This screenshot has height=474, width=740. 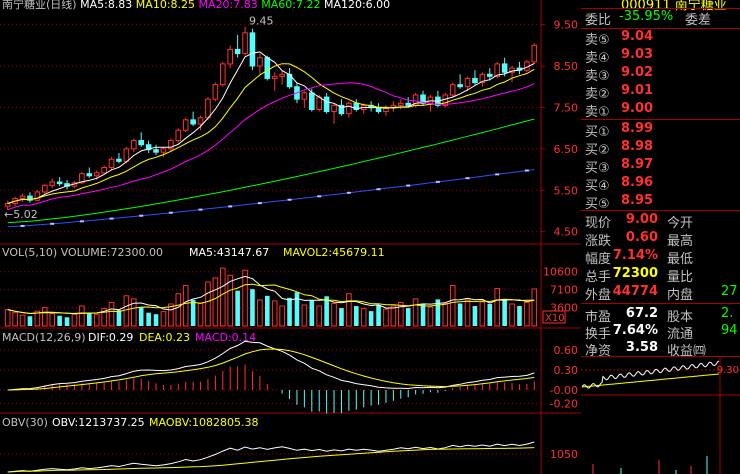 What do you see at coordinates (641, 237) in the screenshot?
I see `quote-value: 0.60` at bounding box center [641, 237].